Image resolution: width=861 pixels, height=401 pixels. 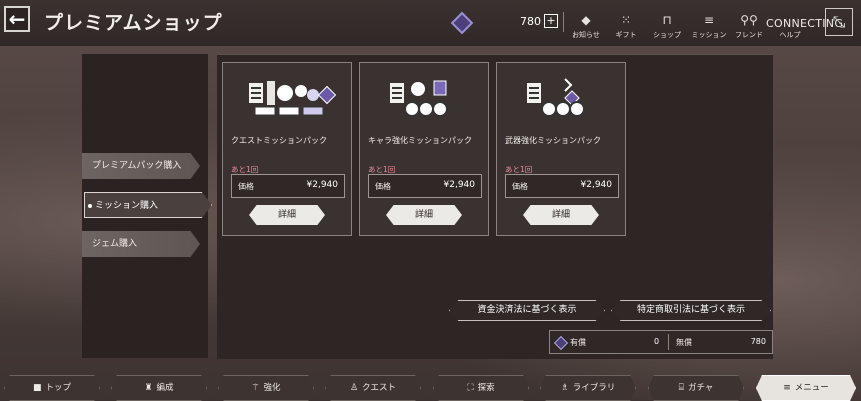 I want to click on bottom-nav-explore: ⛶ 探索, so click(x=481, y=388).